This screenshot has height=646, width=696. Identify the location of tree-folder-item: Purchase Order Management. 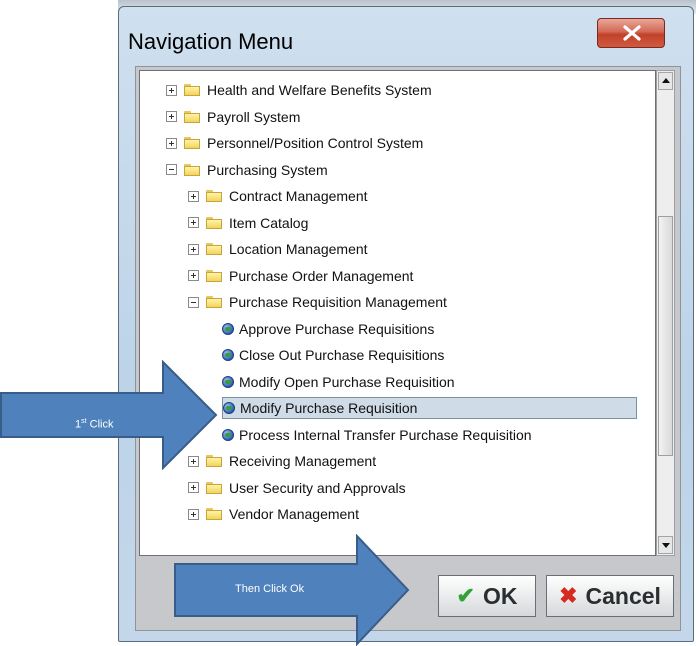
(300, 276).